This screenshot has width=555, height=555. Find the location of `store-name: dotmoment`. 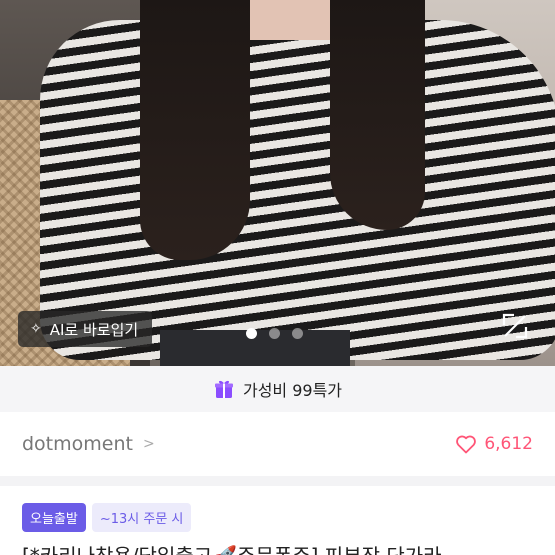

store-name: dotmoment is located at coordinates (77, 444).